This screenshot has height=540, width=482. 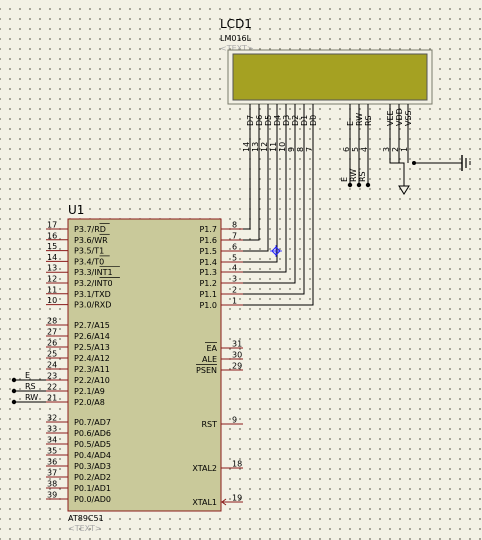 I want to click on mcu-pin-p1-4-name: P1.4, so click(x=208, y=262).